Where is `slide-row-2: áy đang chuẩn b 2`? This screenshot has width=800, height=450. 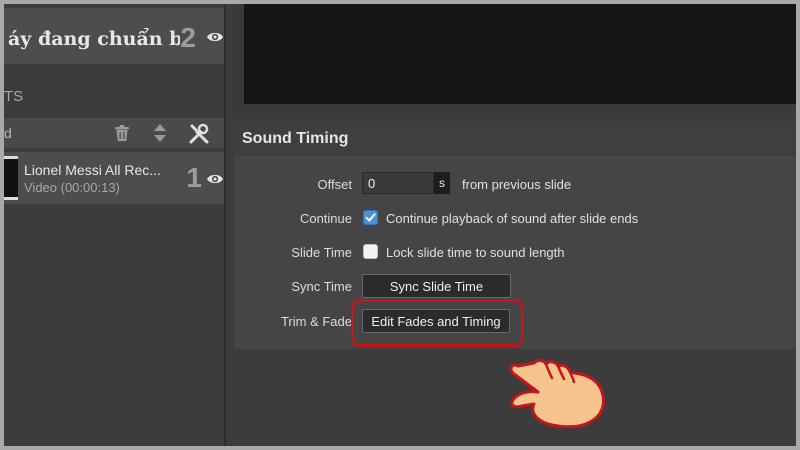 slide-row-2: áy đang chuẩn b 2 is located at coordinates (114, 36).